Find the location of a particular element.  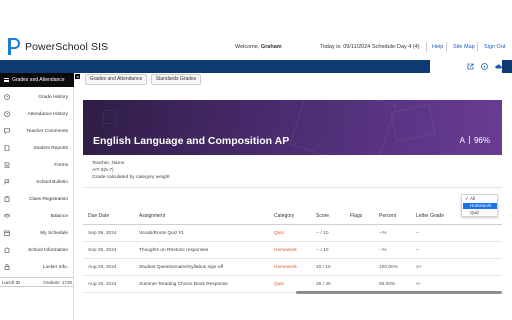

column-header-due-date: Due Date is located at coordinates (98, 216).